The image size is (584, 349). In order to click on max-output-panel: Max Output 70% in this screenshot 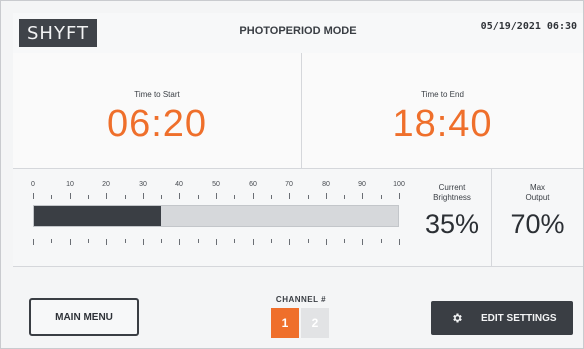, I will do `click(537, 217)`.